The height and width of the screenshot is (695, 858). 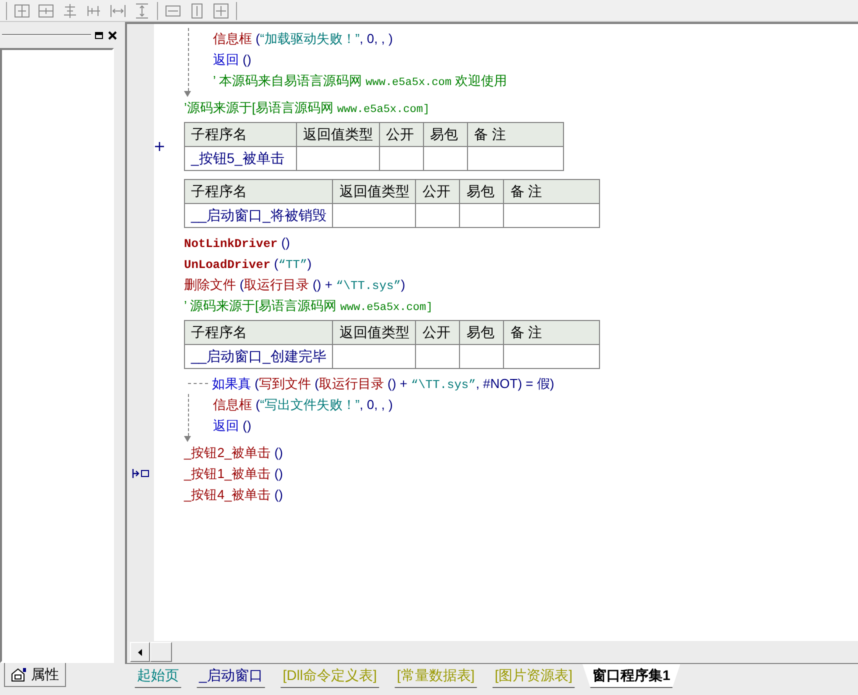 What do you see at coordinates (237, 243) in the screenshot?
I see `code-line: NotLinkDriver ()` at bounding box center [237, 243].